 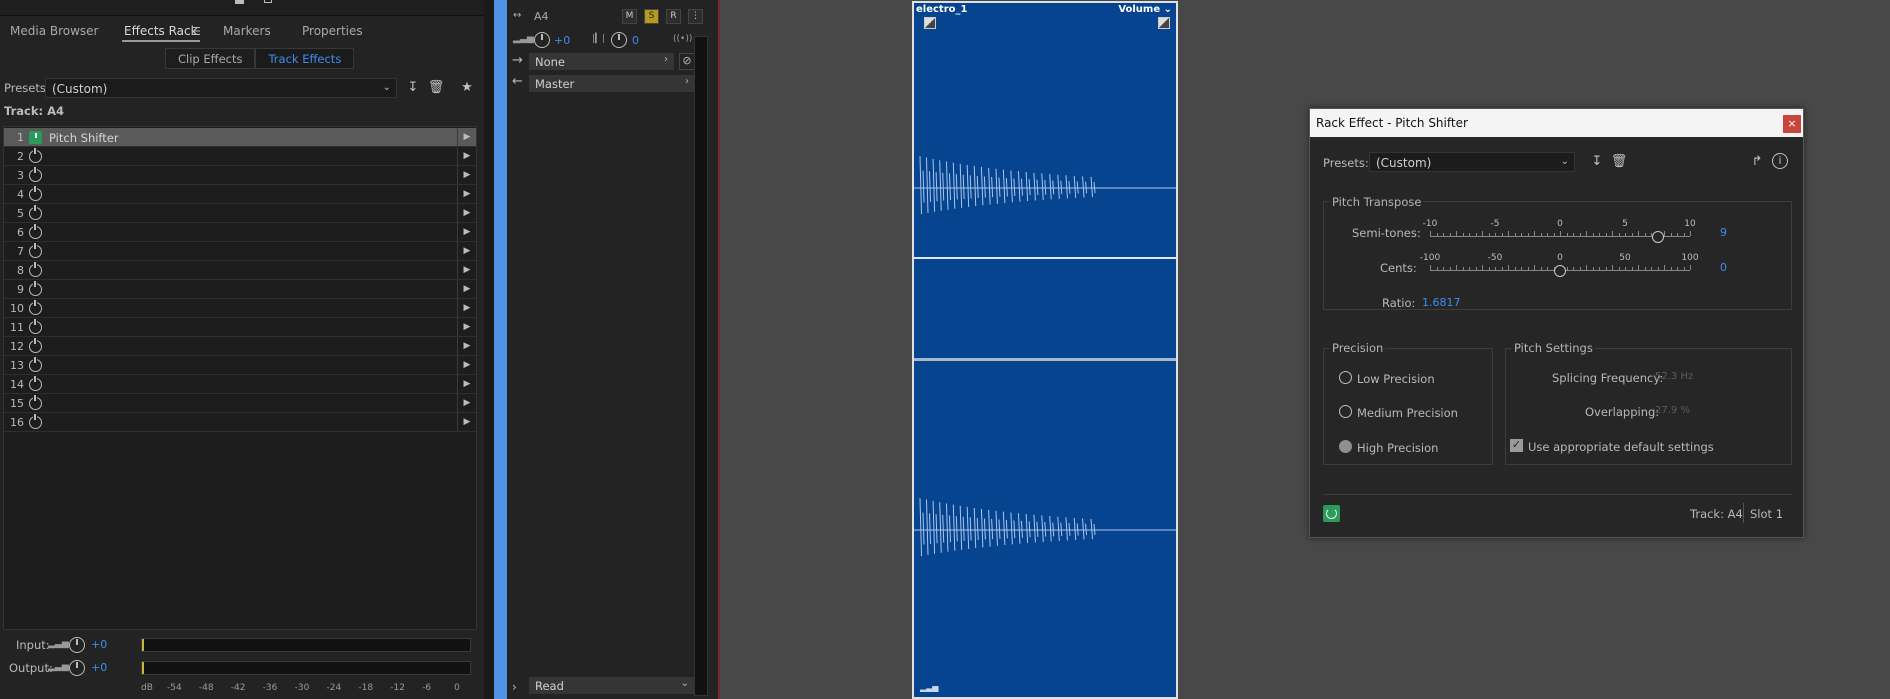 I want to click on routing-icon: ↱, so click(x=1757, y=162).